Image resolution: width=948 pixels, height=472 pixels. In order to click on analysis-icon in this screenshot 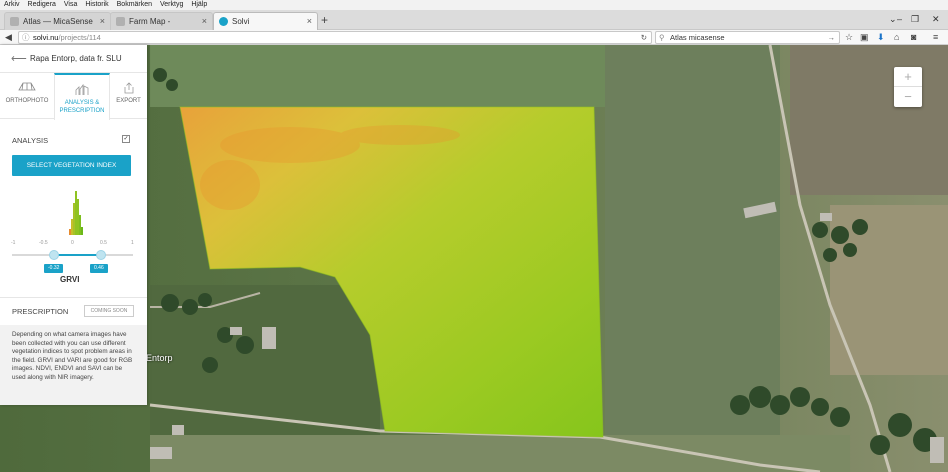, I will do `click(82, 89)`.